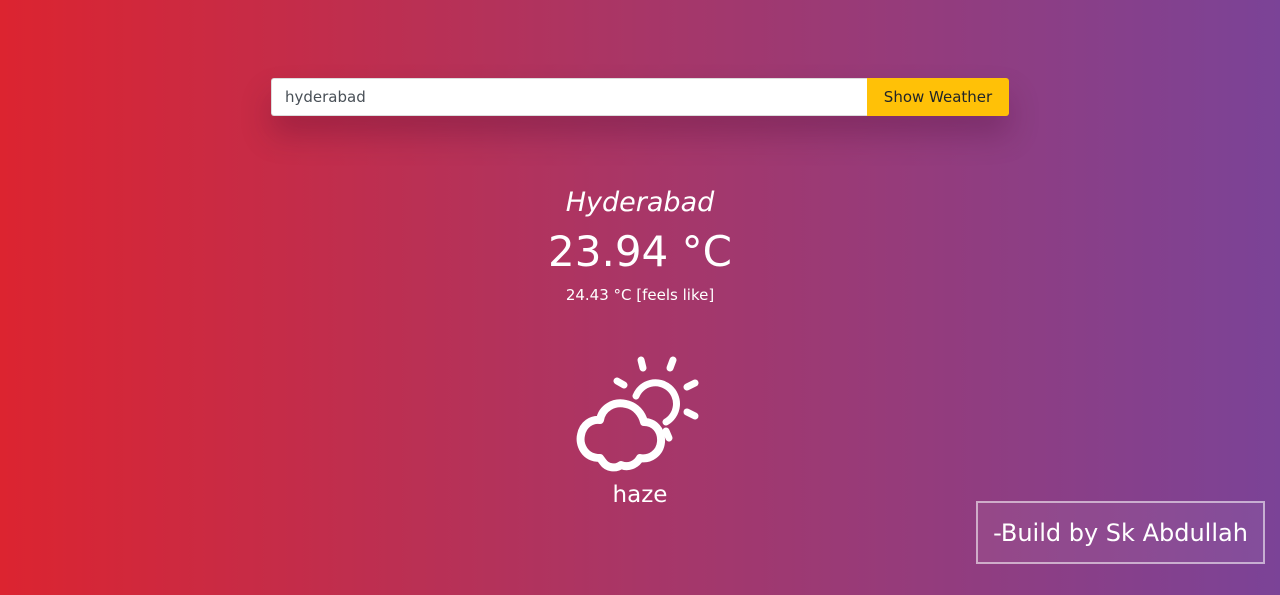 The height and width of the screenshot is (595, 1280). I want to click on credit-text: -Build by Sk Abdullah, so click(1120, 532).